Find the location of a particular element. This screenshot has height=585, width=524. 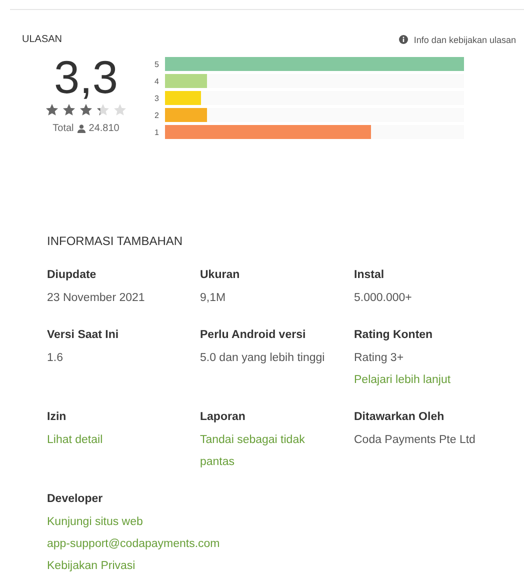

info-label: Izin is located at coordinates (57, 417).